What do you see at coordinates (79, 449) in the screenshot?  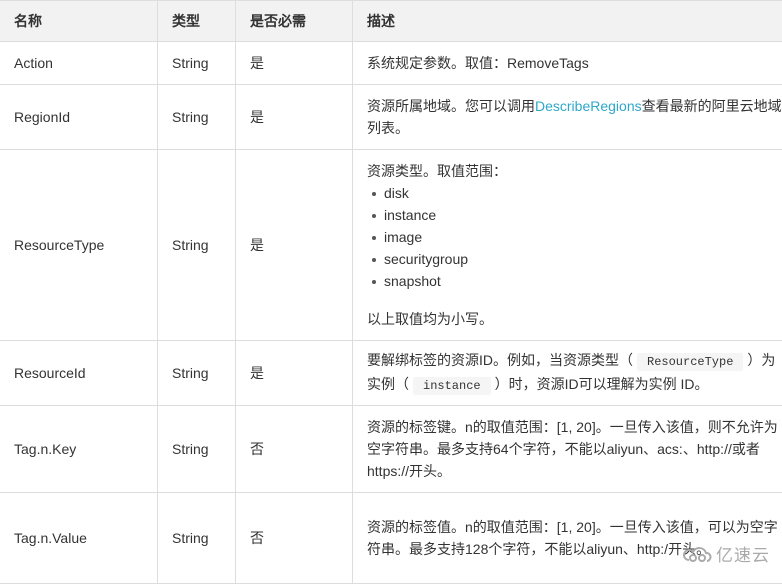 I see `param-name: Tag.n.Key` at bounding box center [79, 449].